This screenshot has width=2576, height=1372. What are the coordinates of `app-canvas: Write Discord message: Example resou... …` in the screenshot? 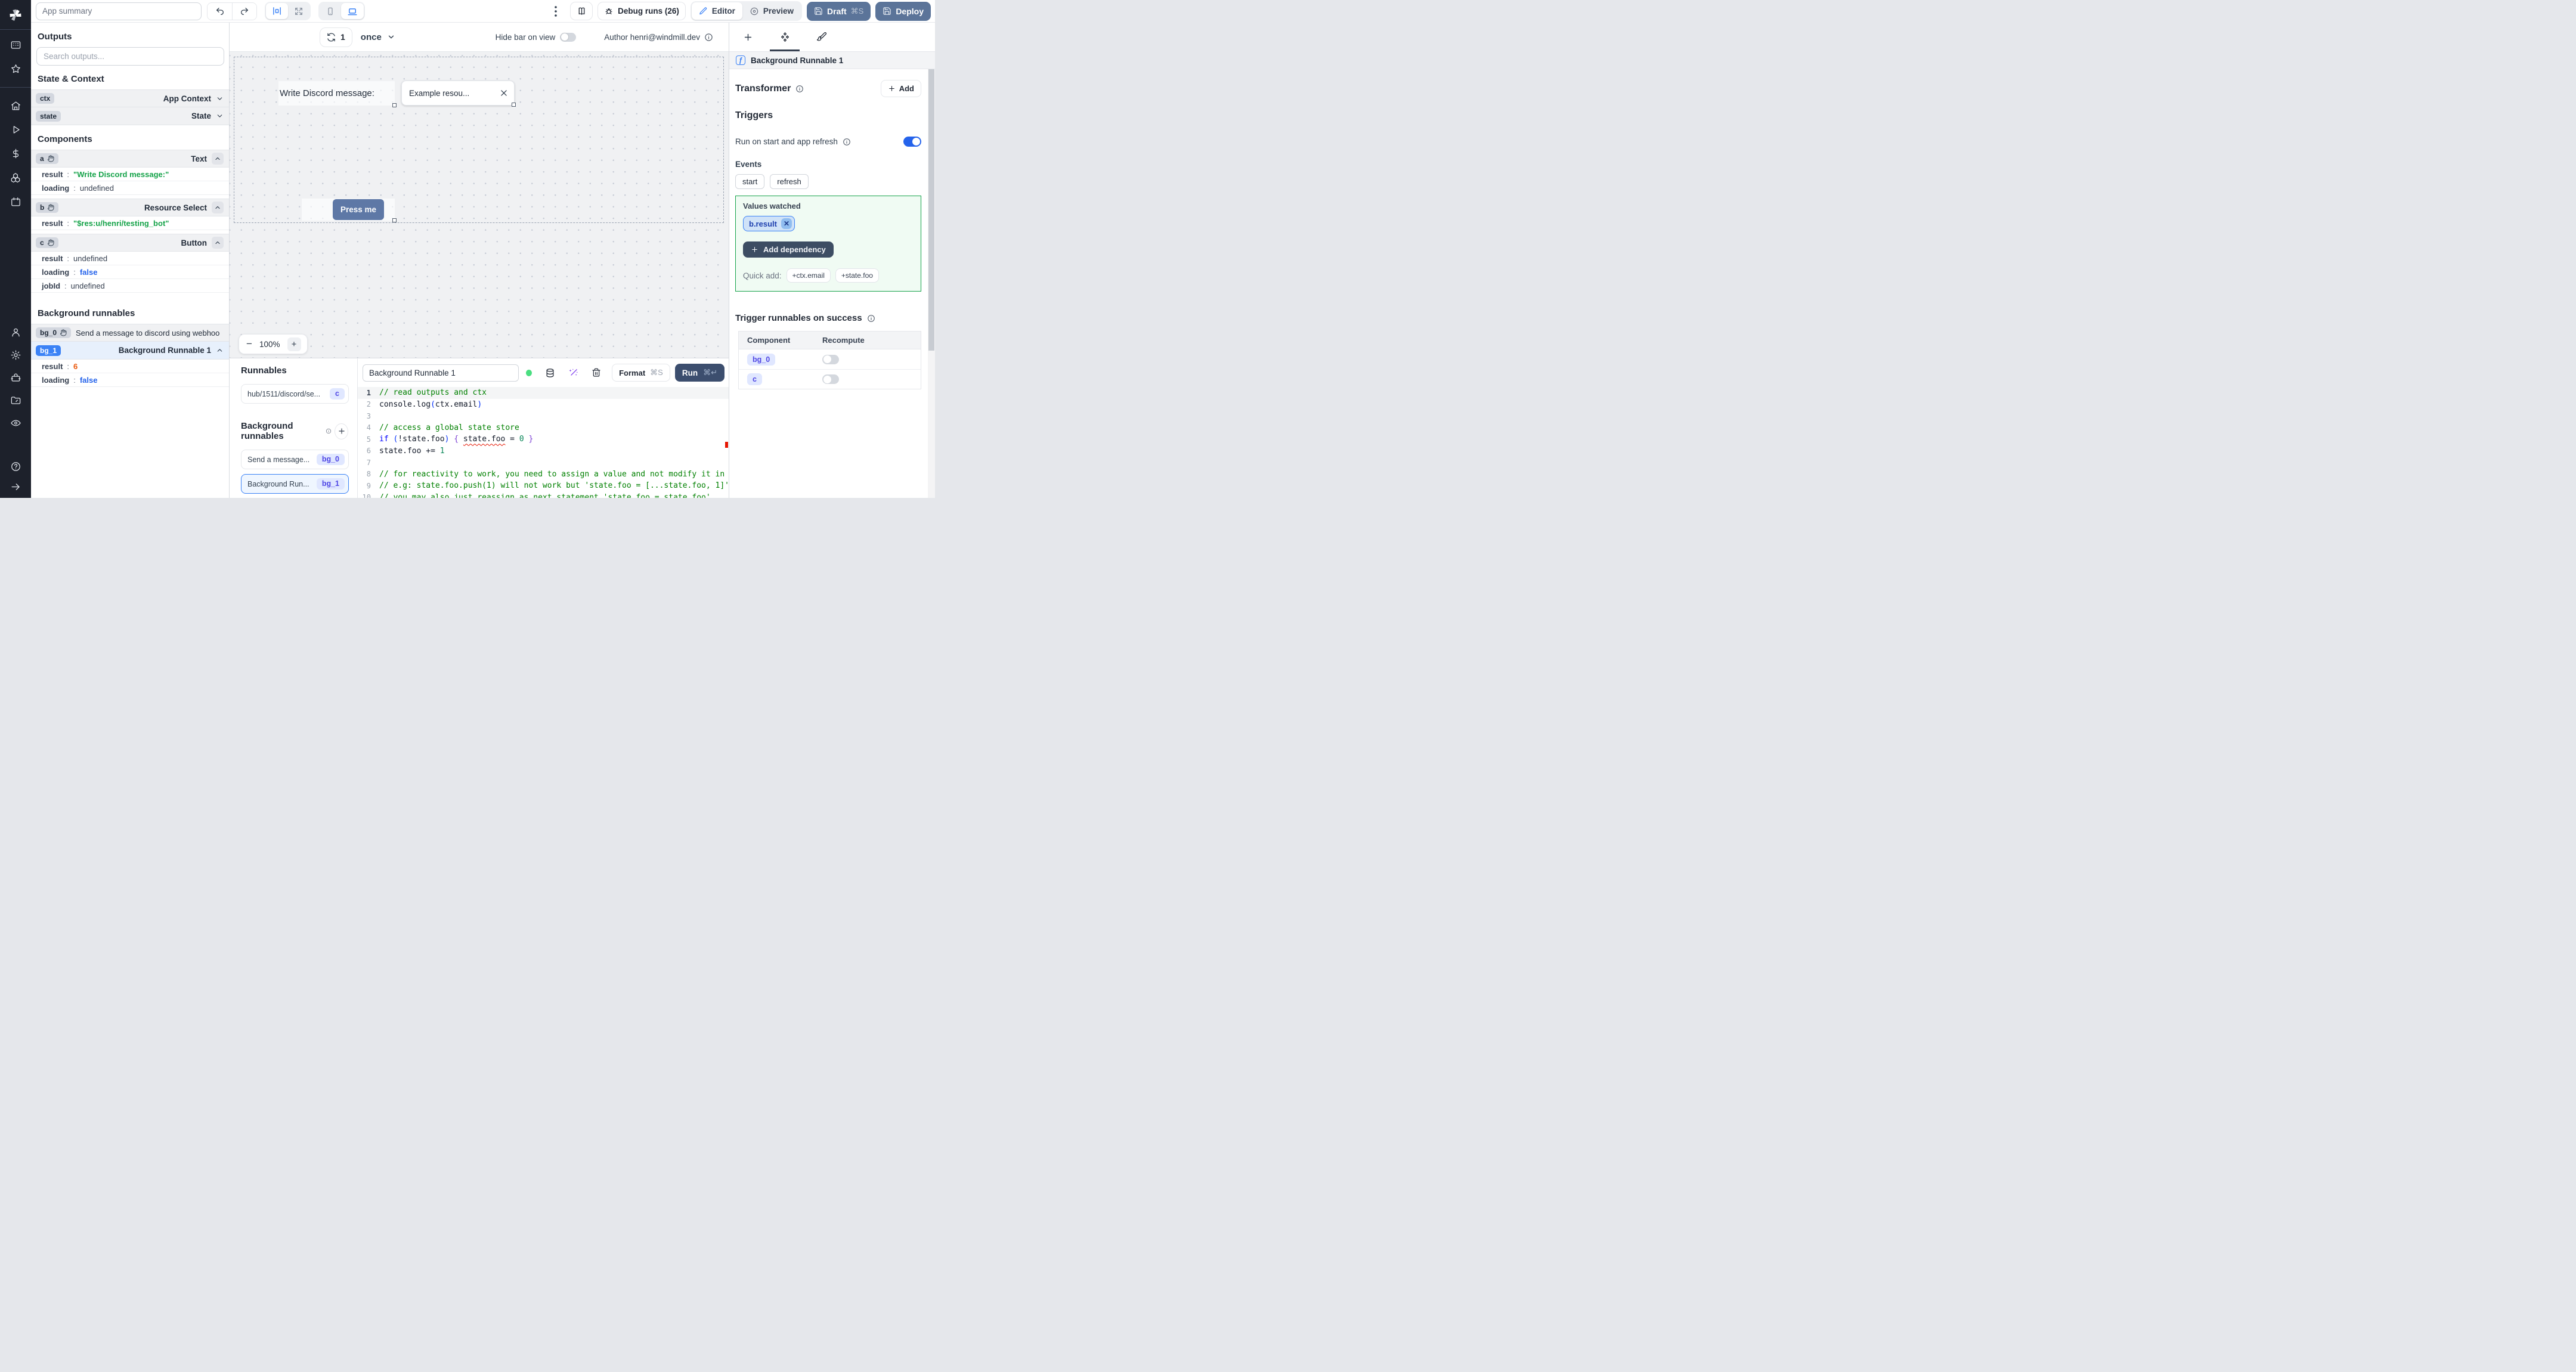 It's located at (480, 205).